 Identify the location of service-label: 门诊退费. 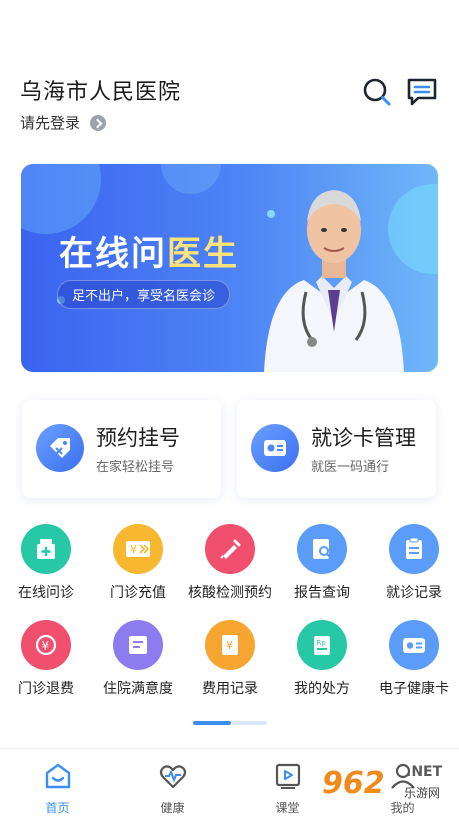
(46, 689).